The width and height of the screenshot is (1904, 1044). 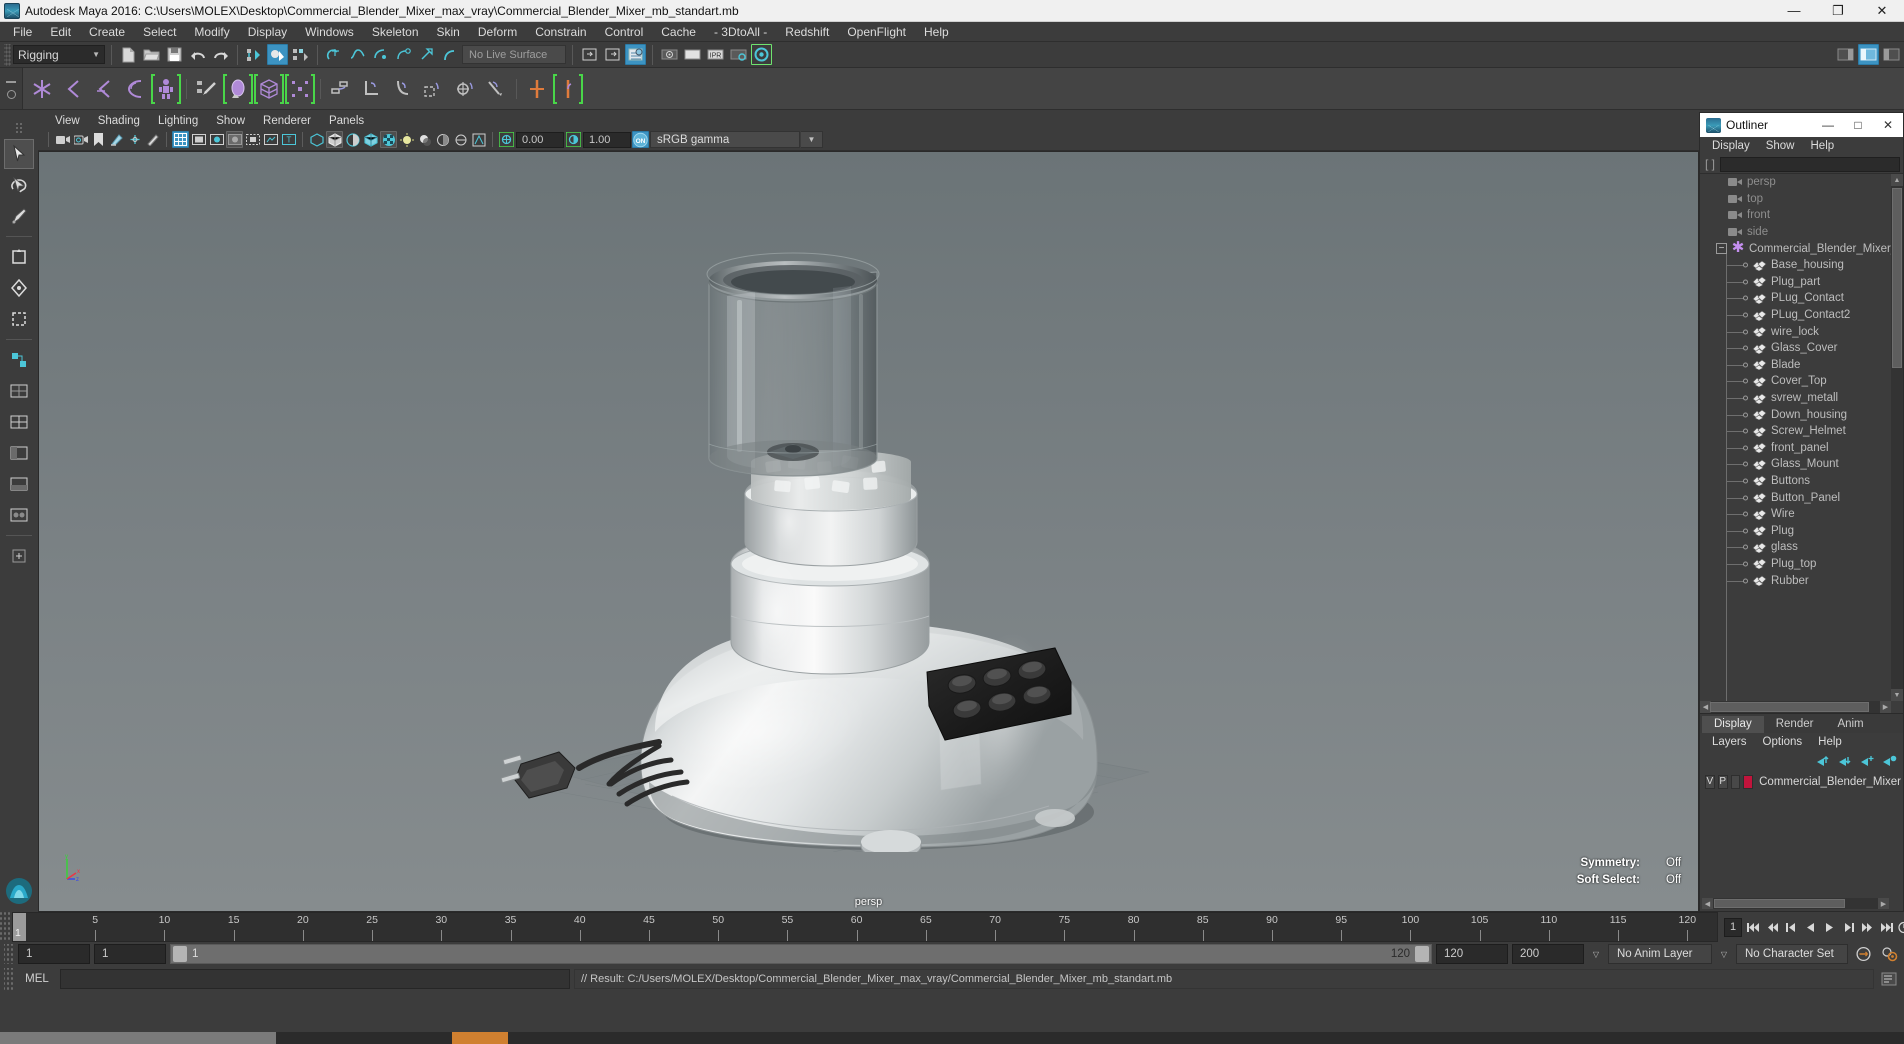 What do you see at coordinates (1889, 760) in the screenshot?
I see `create-layer-from-selected-icon` at bounding box center [1889, 760].